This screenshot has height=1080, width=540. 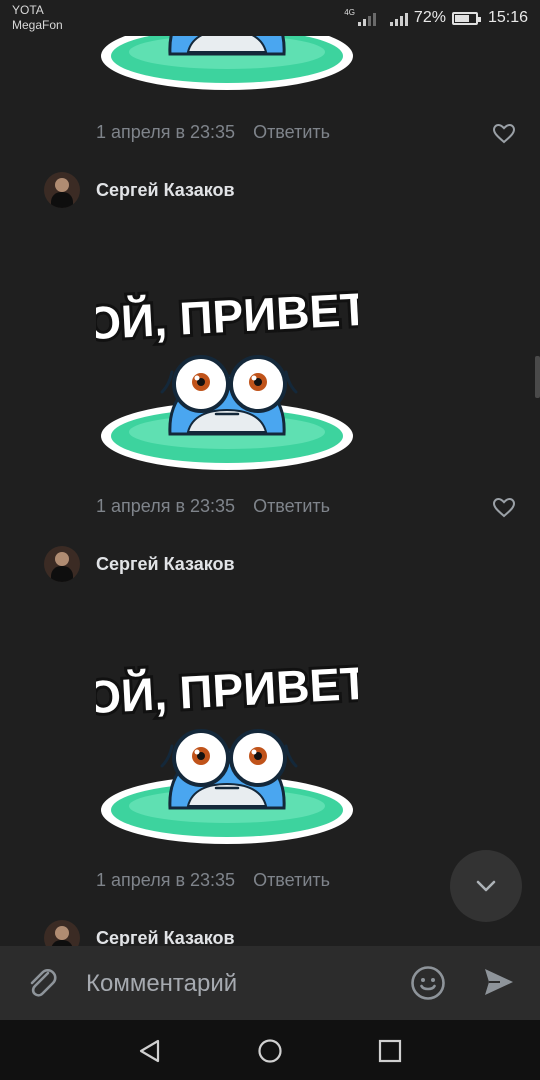 I want to click on scrollbar, so click(x=537, y=377).